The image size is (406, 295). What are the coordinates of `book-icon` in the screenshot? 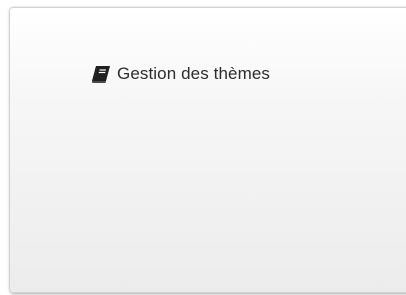 It's located at (101, 74).